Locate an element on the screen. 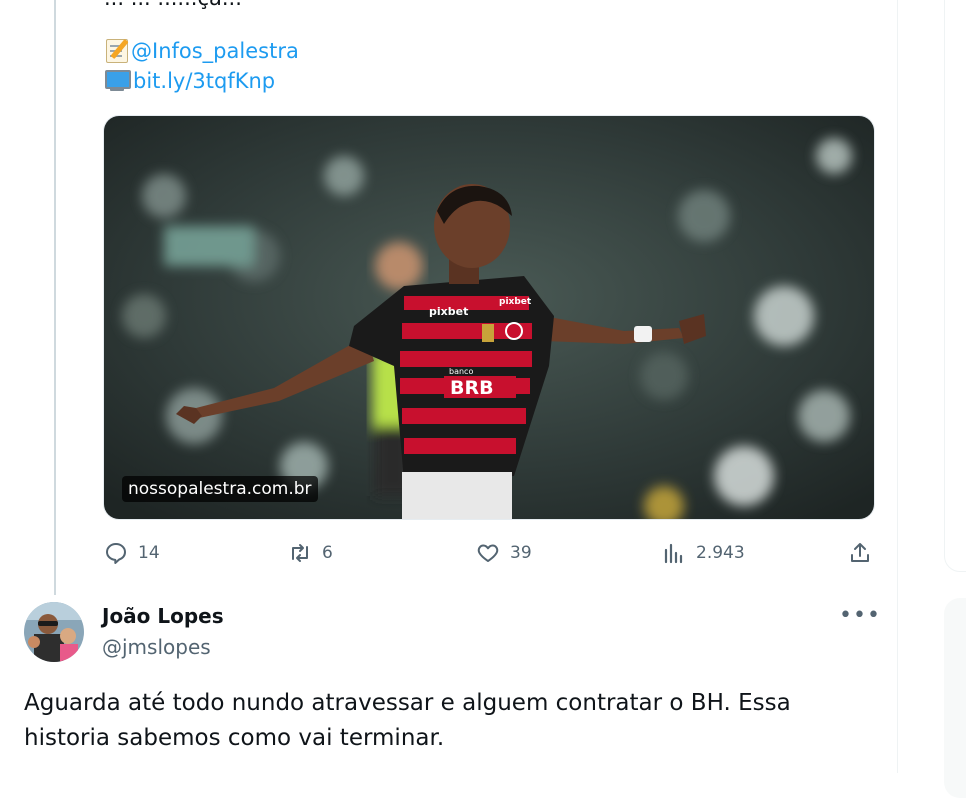 The height and width of the screenshot is (798, 966). sidebar-card is located at coordinates (955, 286).